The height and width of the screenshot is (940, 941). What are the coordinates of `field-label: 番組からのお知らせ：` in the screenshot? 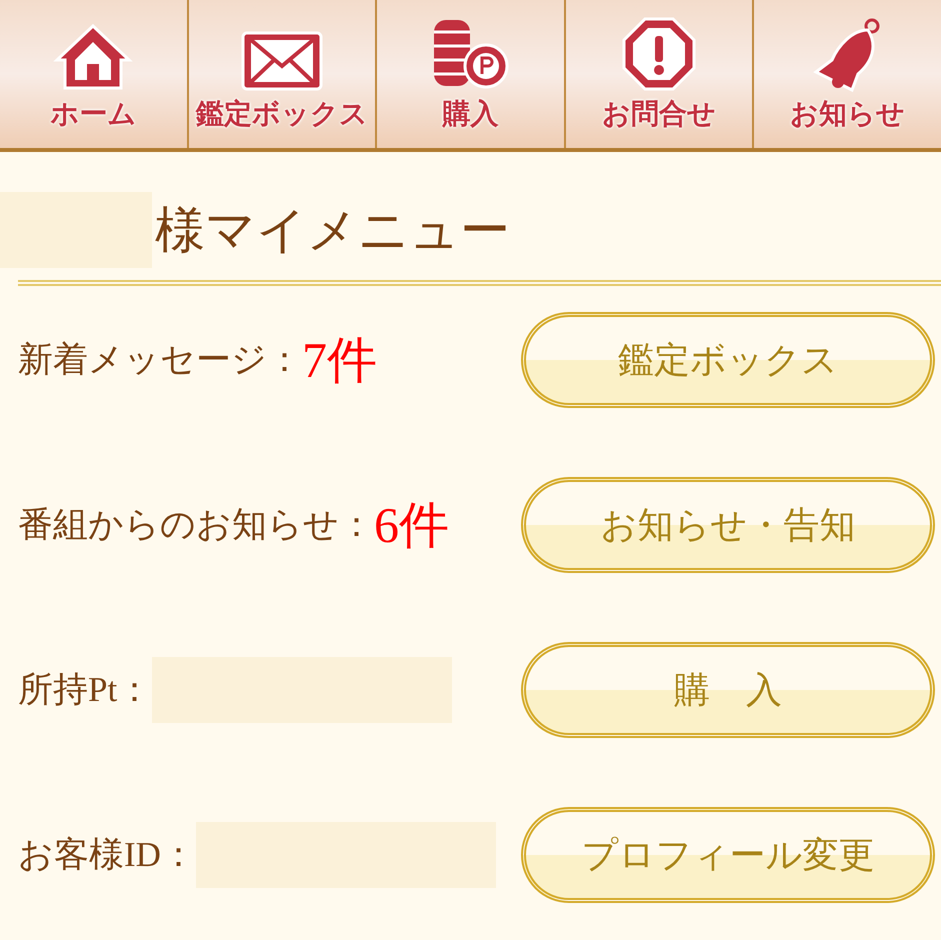 It's located at (196, 525).